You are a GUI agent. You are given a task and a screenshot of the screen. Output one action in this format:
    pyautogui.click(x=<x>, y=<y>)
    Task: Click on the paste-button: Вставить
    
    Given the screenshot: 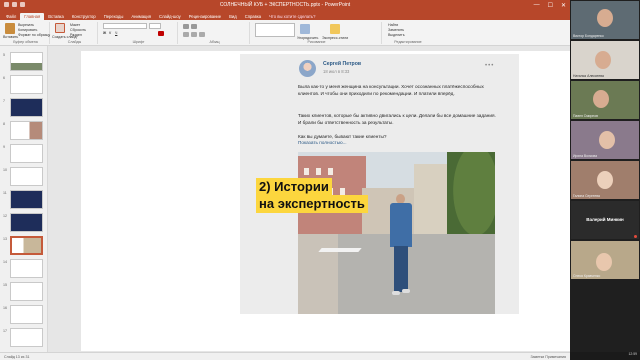 What is the action you would take?
    pyautogui.click(x=10, y=37)
    